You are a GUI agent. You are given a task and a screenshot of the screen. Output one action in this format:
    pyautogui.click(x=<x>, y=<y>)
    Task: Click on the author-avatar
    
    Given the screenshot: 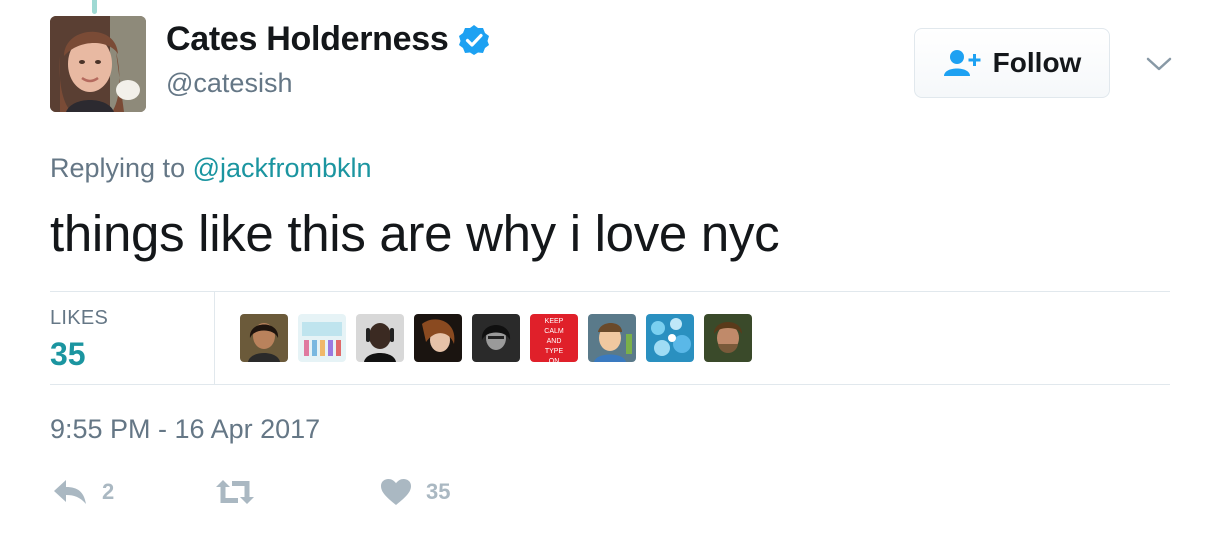 What is the action you would take?
    pyautogui.click(x=98, y=64)
    